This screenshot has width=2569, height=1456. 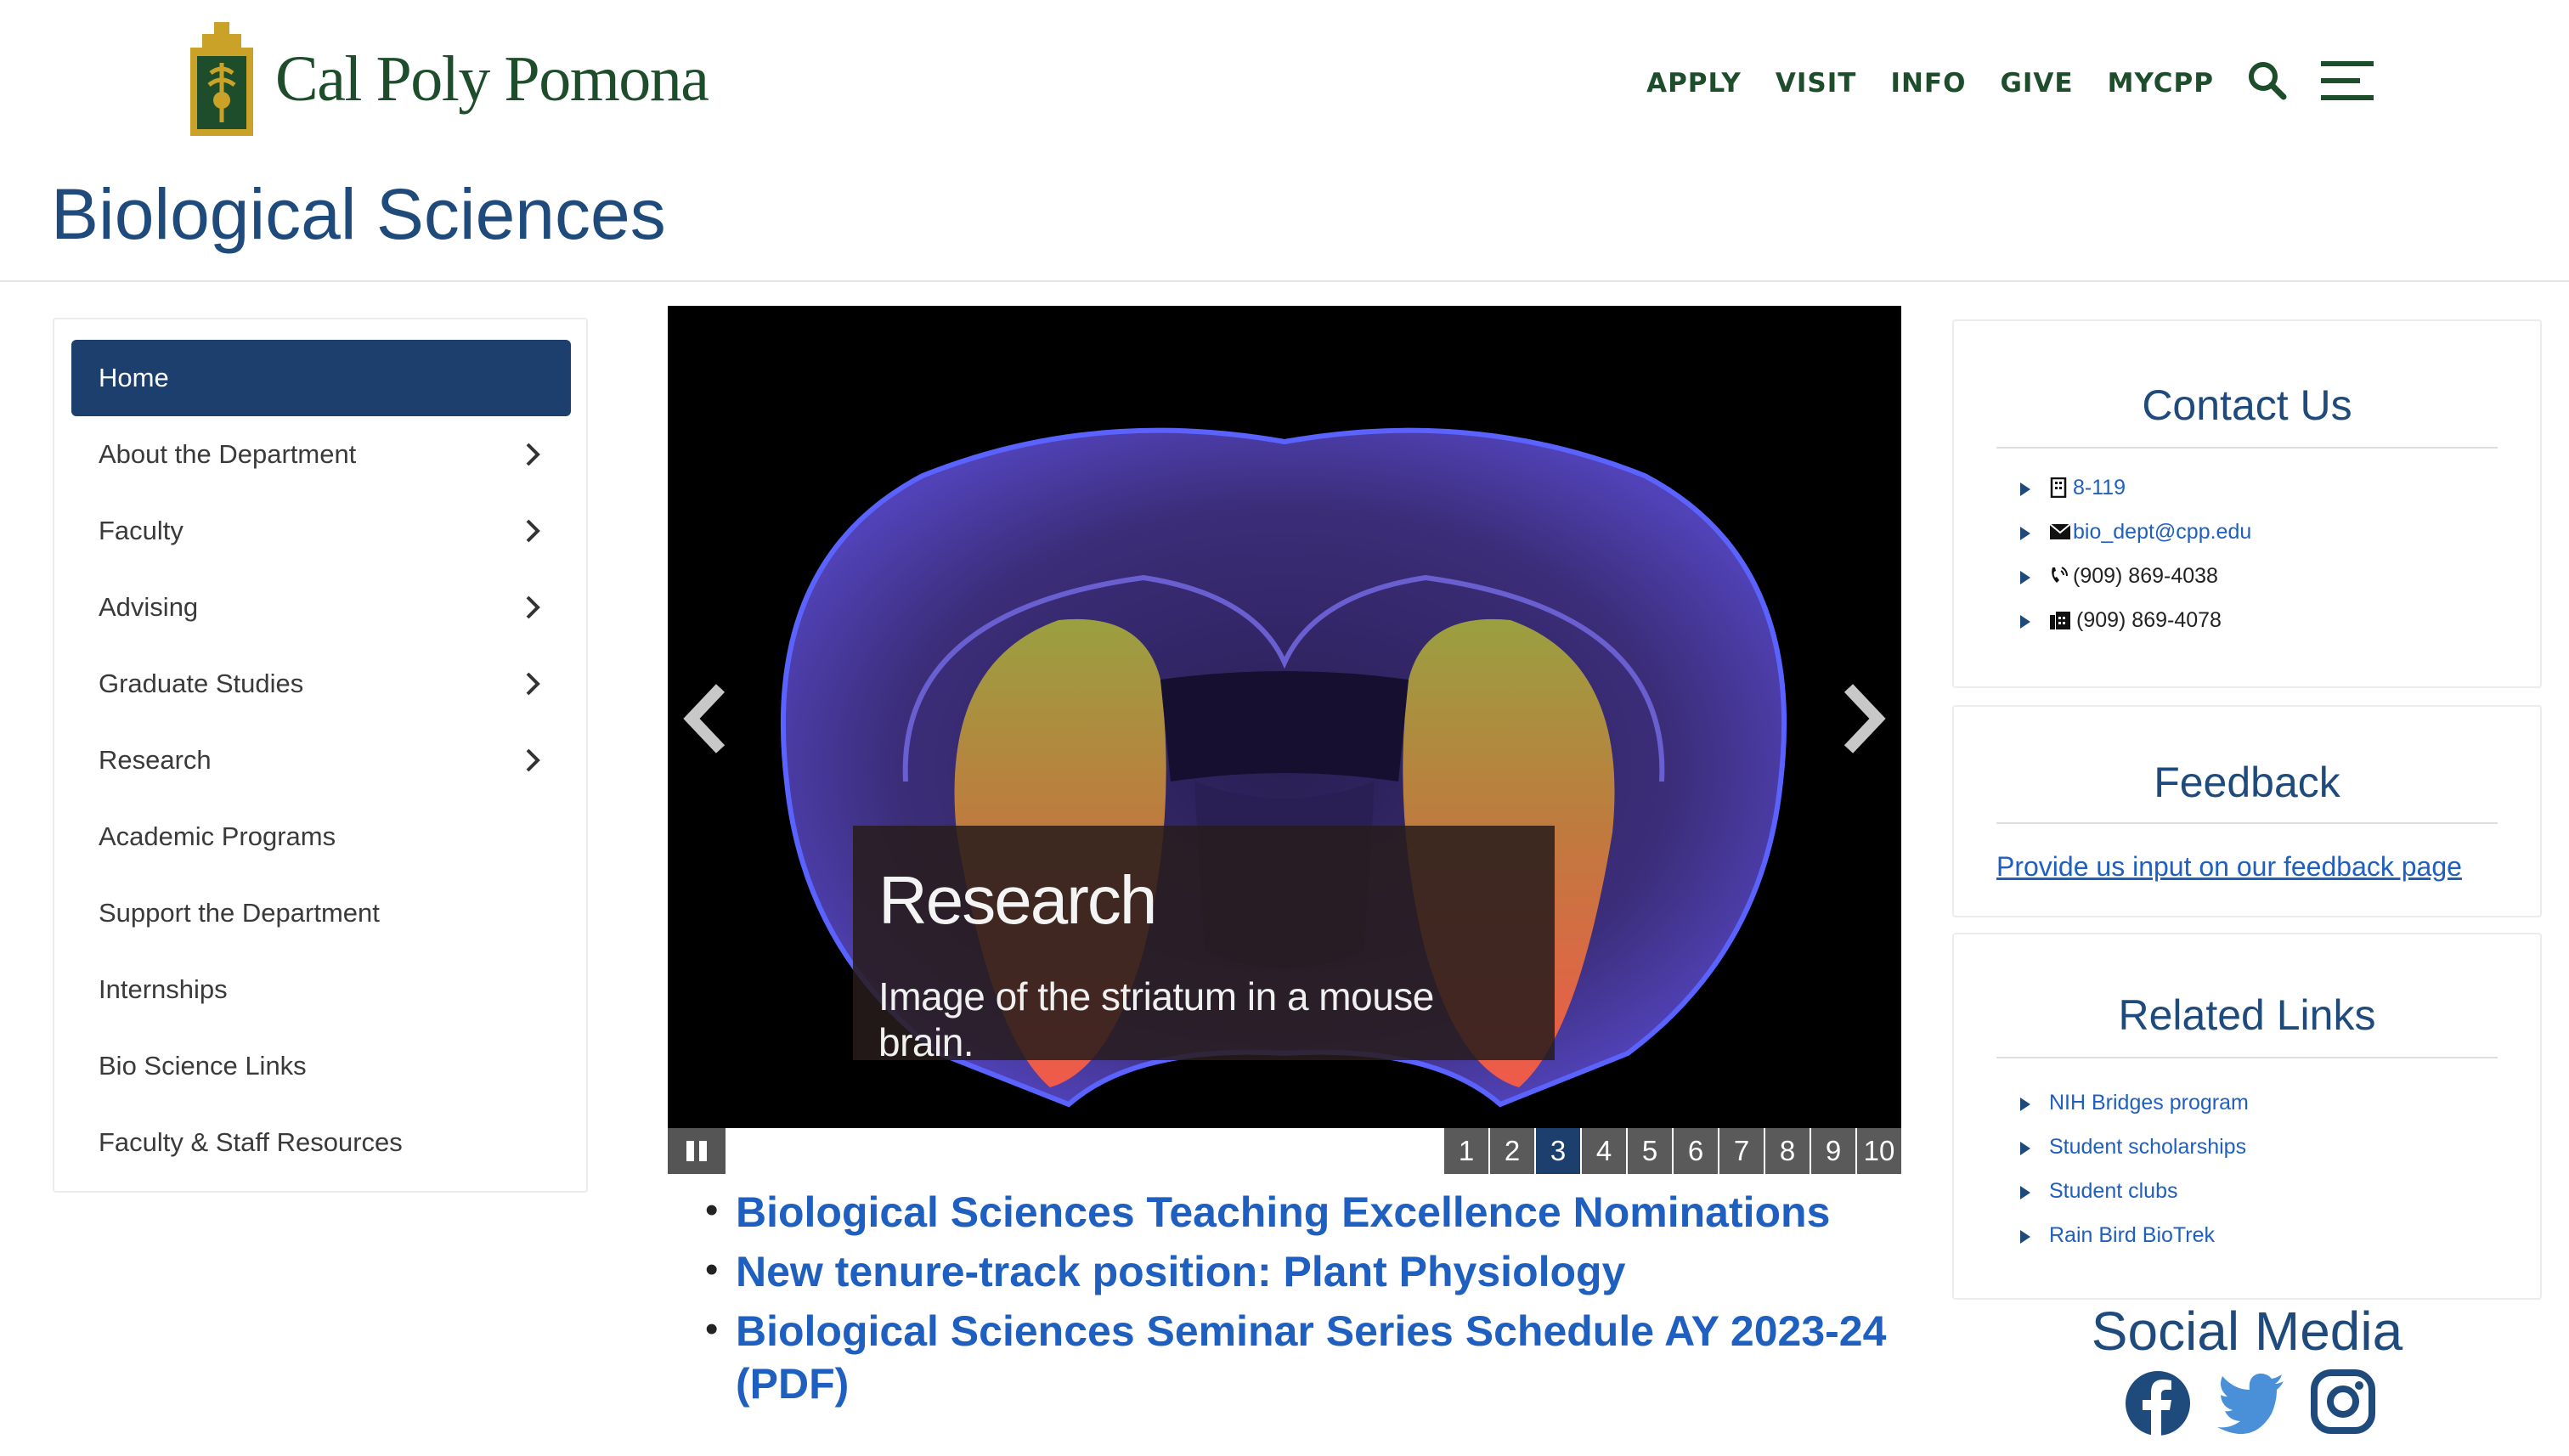 I want to click on slide-page-3: 3, so click(x=1558, y=1151).